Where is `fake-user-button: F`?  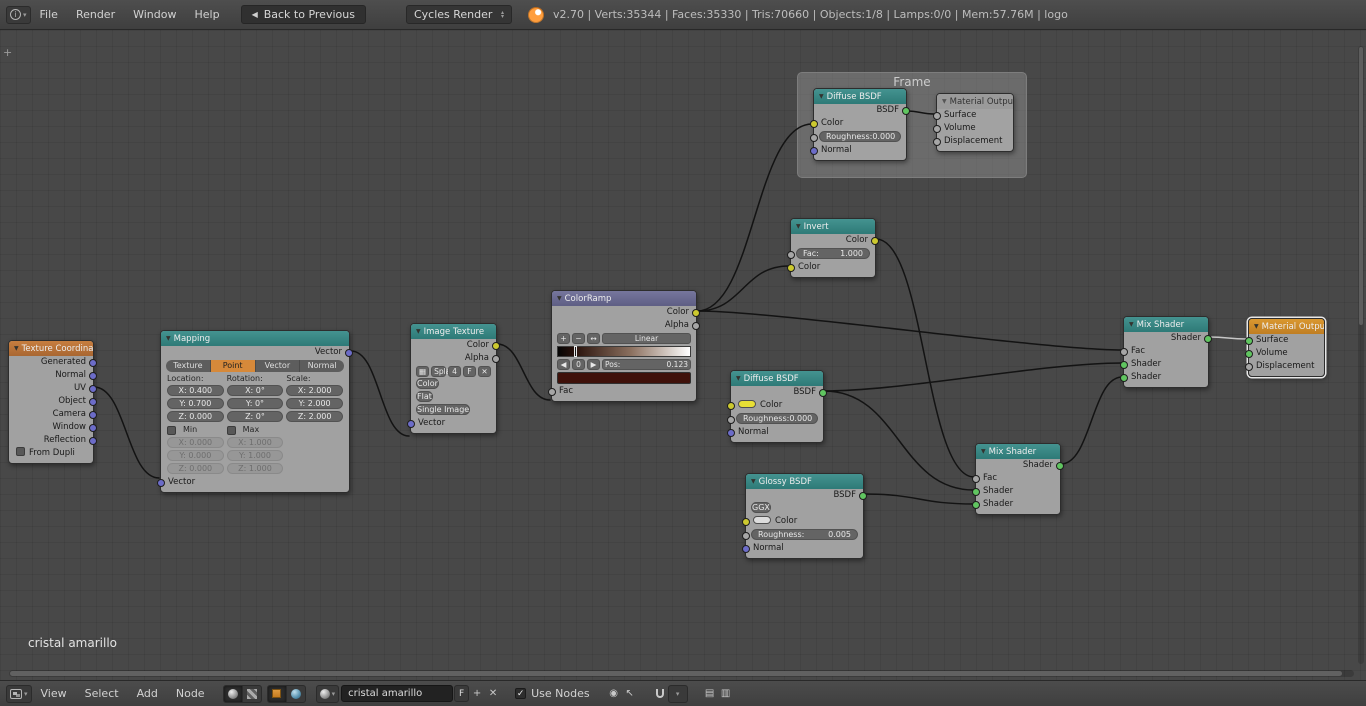 fake-user-button: F is located at coordinates (469, 371).